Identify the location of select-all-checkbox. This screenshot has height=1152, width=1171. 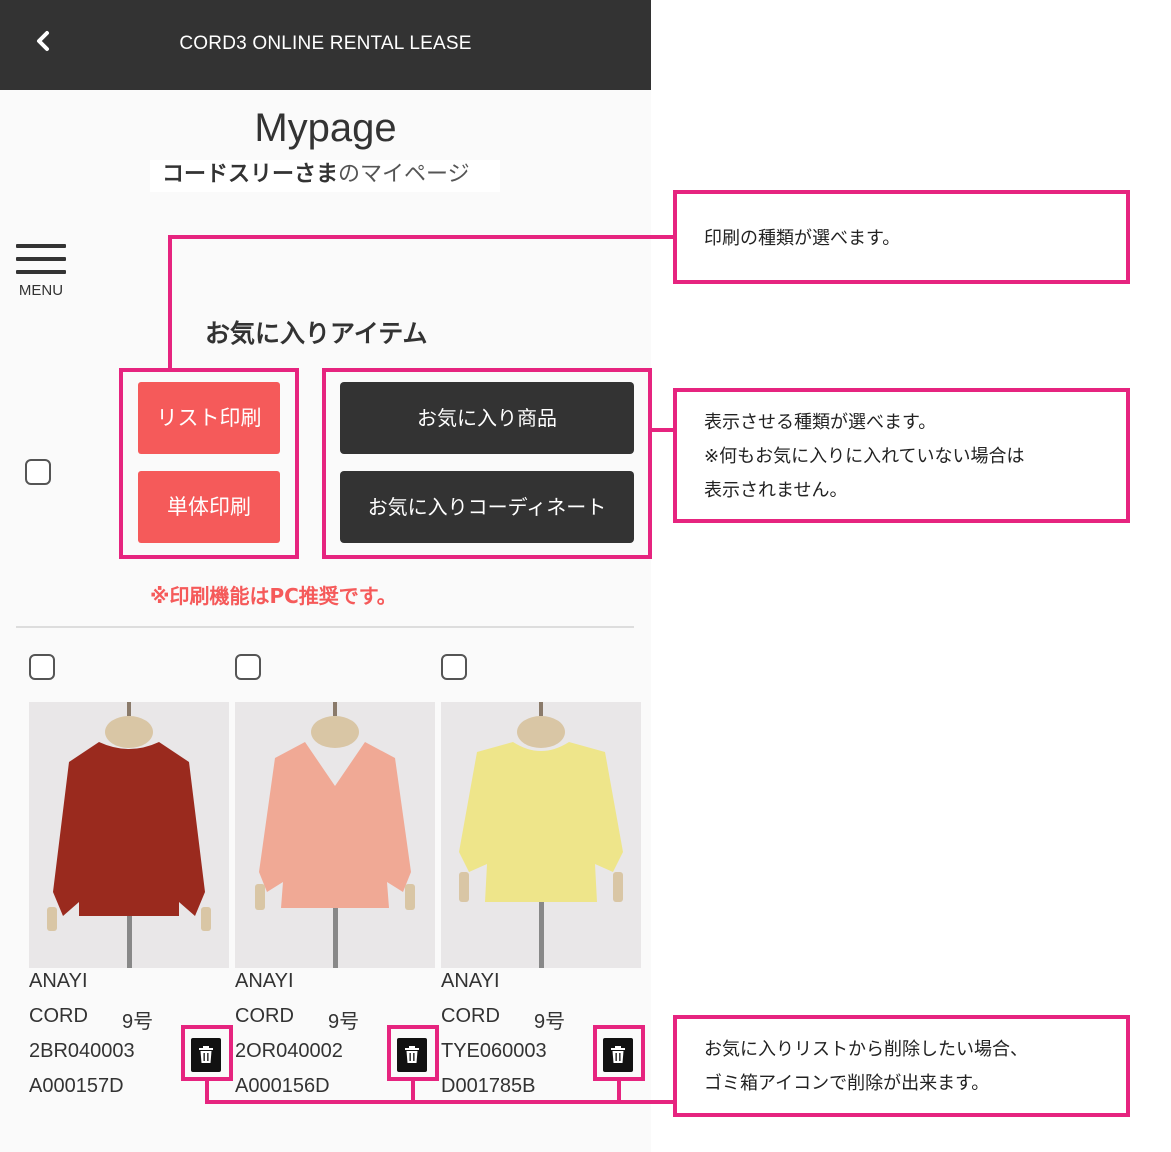
(38, 472).